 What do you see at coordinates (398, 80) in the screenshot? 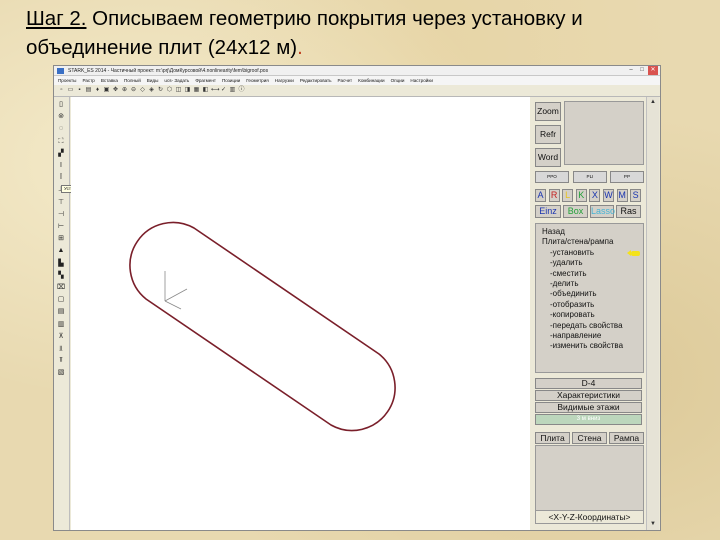
I see `menu-item: Опции` at bounding box center [398, 80].